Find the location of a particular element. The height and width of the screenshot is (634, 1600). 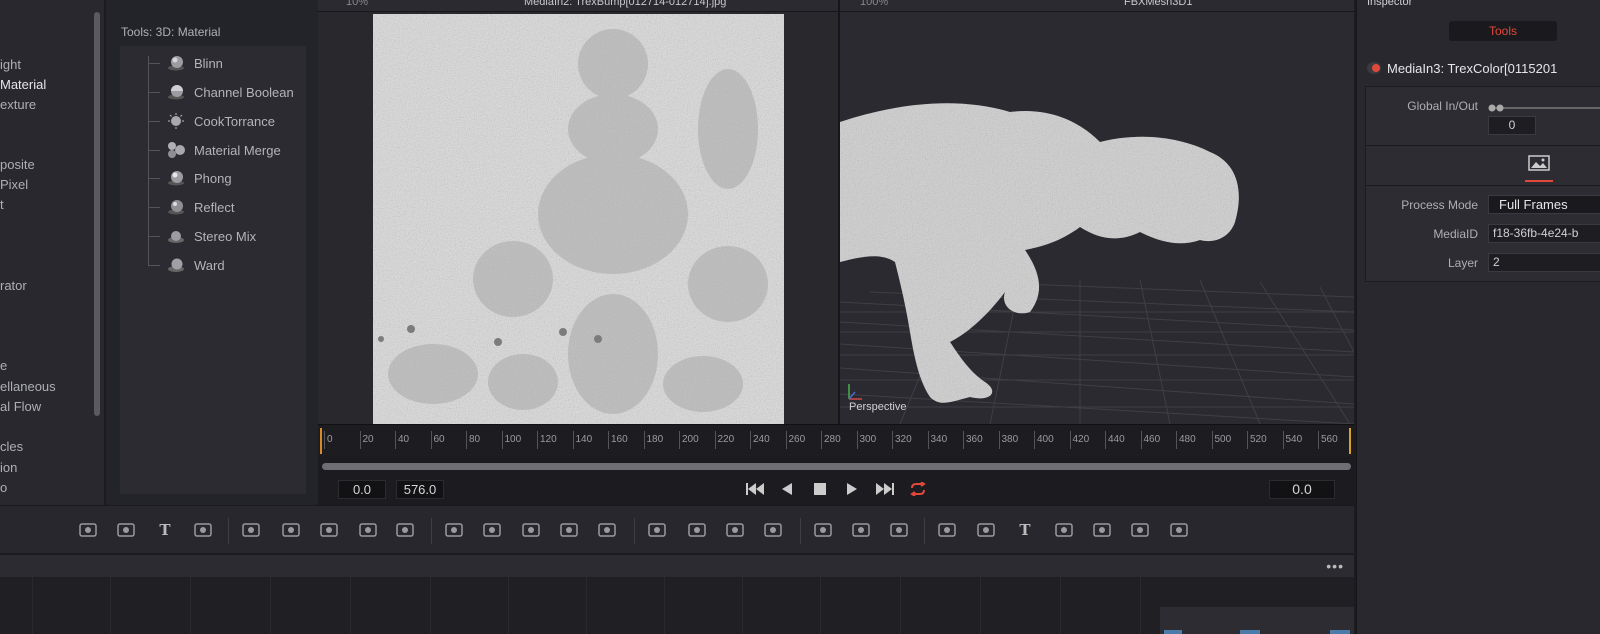

category-item: Pixel is located at coordinates (14, 184).